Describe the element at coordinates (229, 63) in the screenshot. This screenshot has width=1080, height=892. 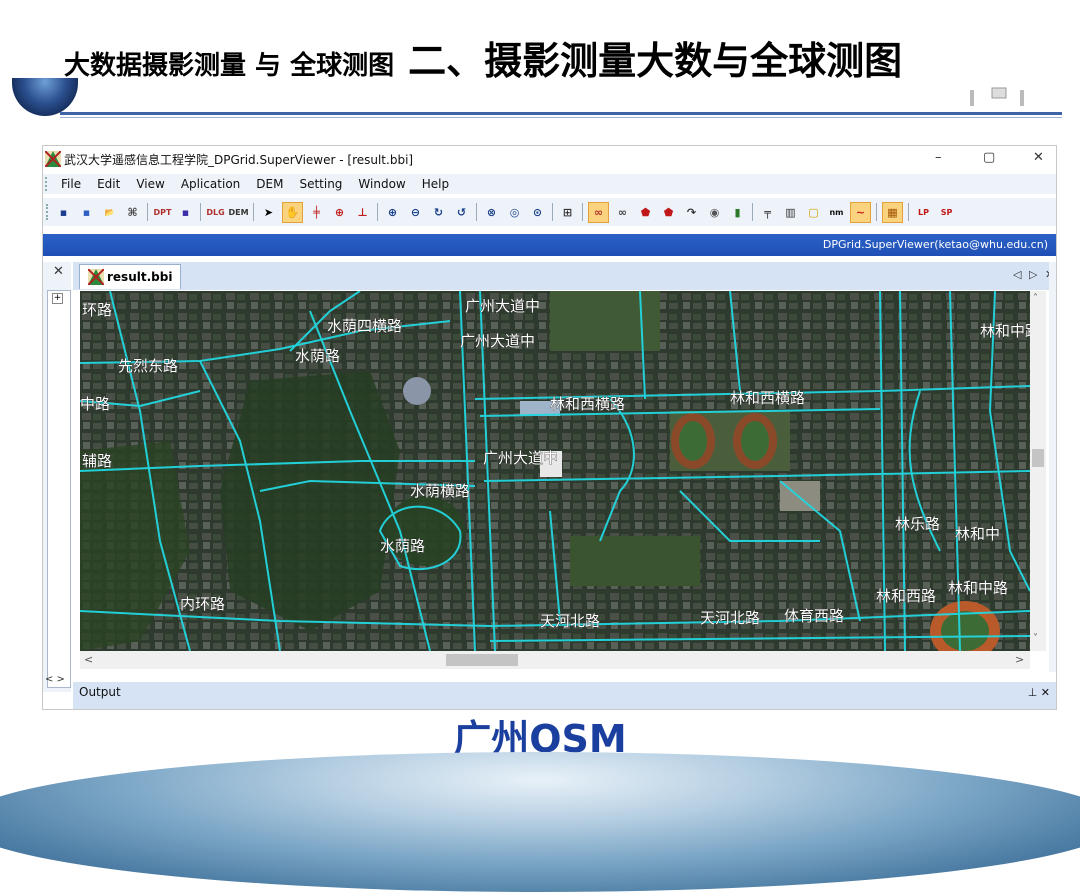
I see `slide-subtitle: 大数据摄影测量 与 全球测图` at that location.